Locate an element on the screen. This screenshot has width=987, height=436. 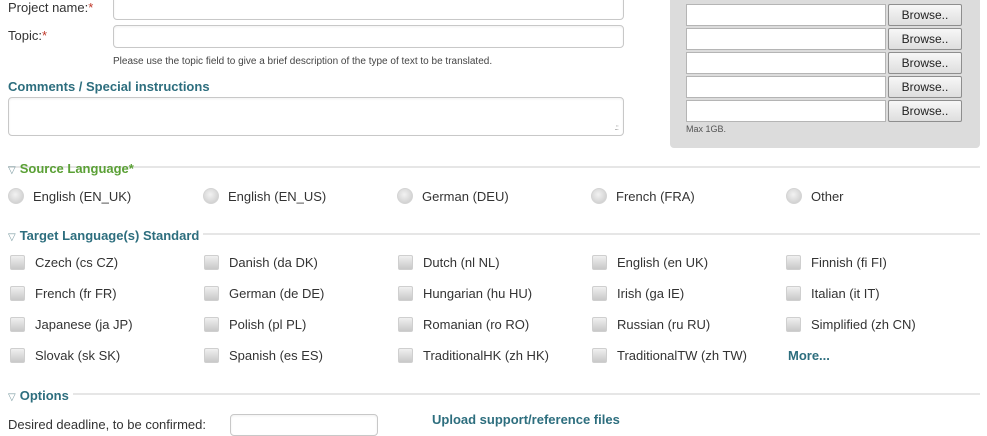
target-option: Dutch (nl NL) is located at coordinates (449, 262).